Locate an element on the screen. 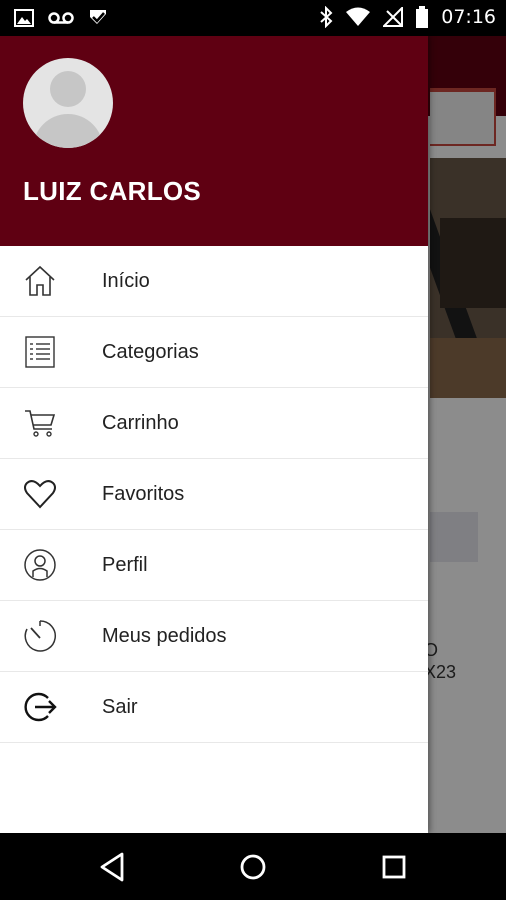  profile-icon is located at coordinates (40, 565).